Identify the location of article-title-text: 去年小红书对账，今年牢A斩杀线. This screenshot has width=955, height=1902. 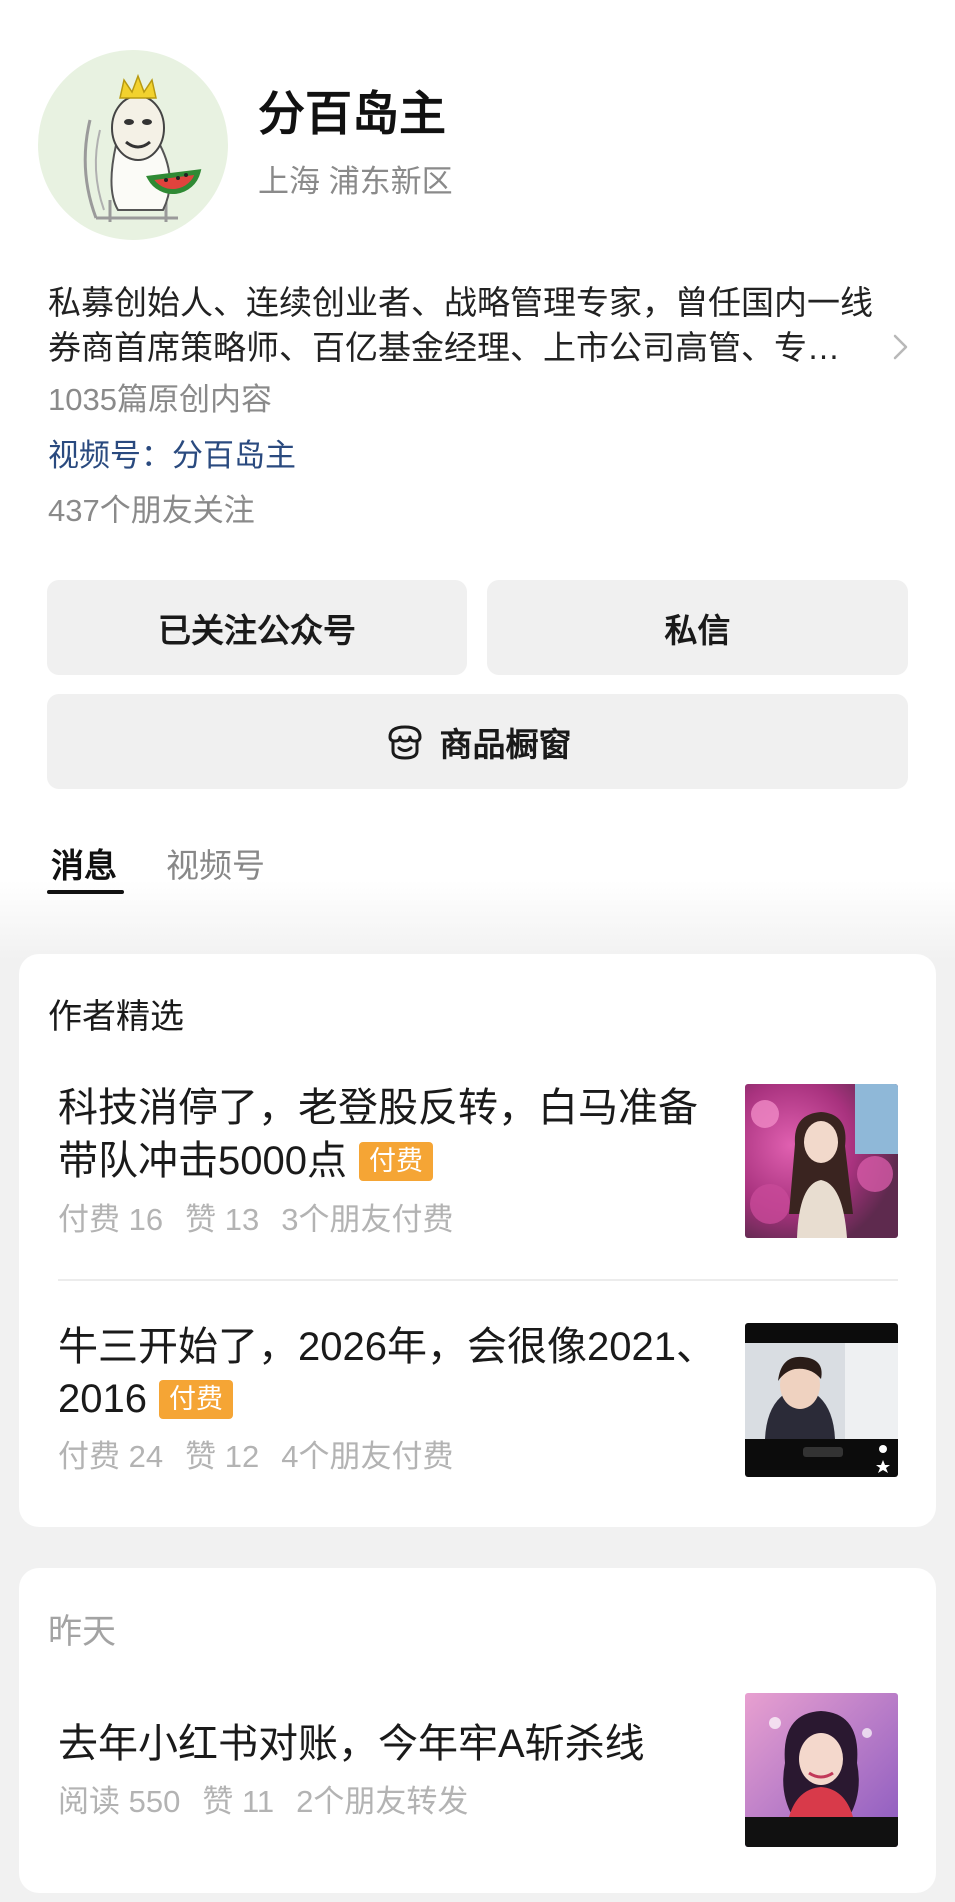
(351, 1744).